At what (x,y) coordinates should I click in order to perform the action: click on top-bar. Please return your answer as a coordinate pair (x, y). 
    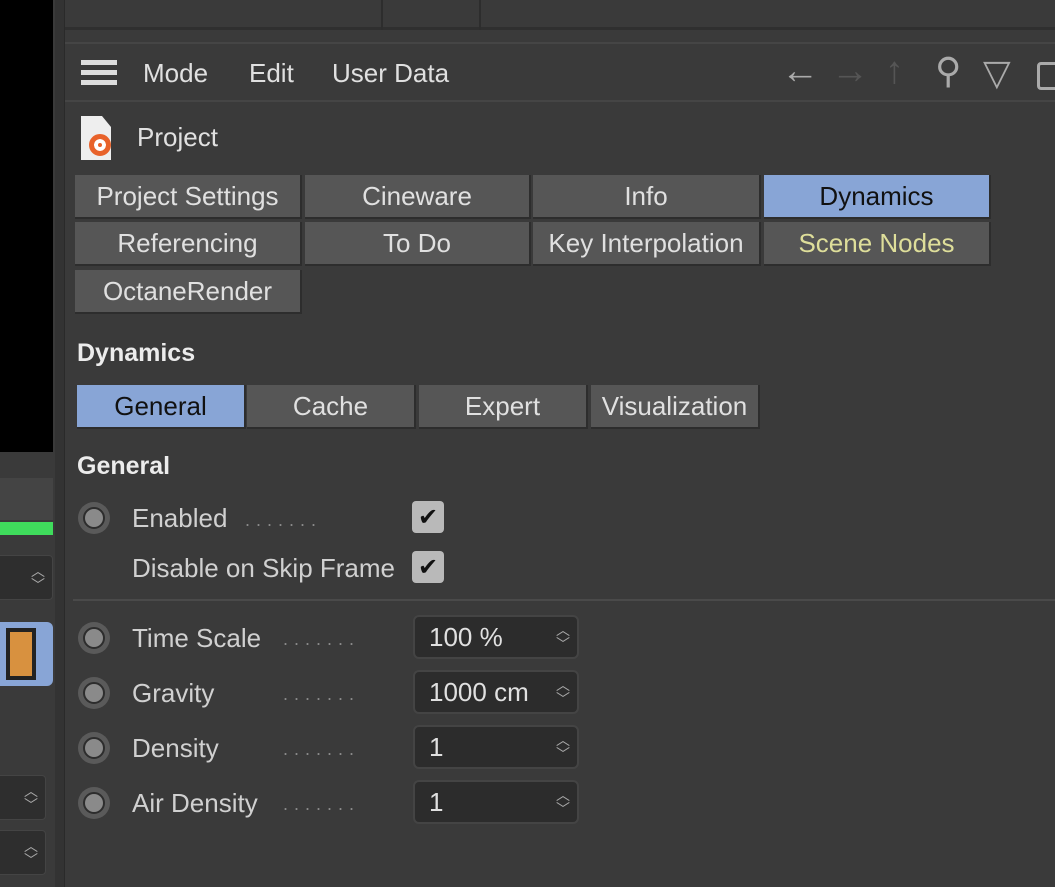
    Looking at the image, I should click on (560, 15).